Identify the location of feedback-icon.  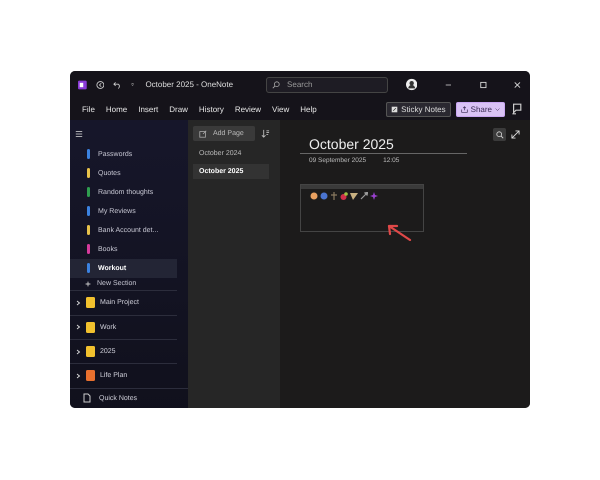
(516, 109).